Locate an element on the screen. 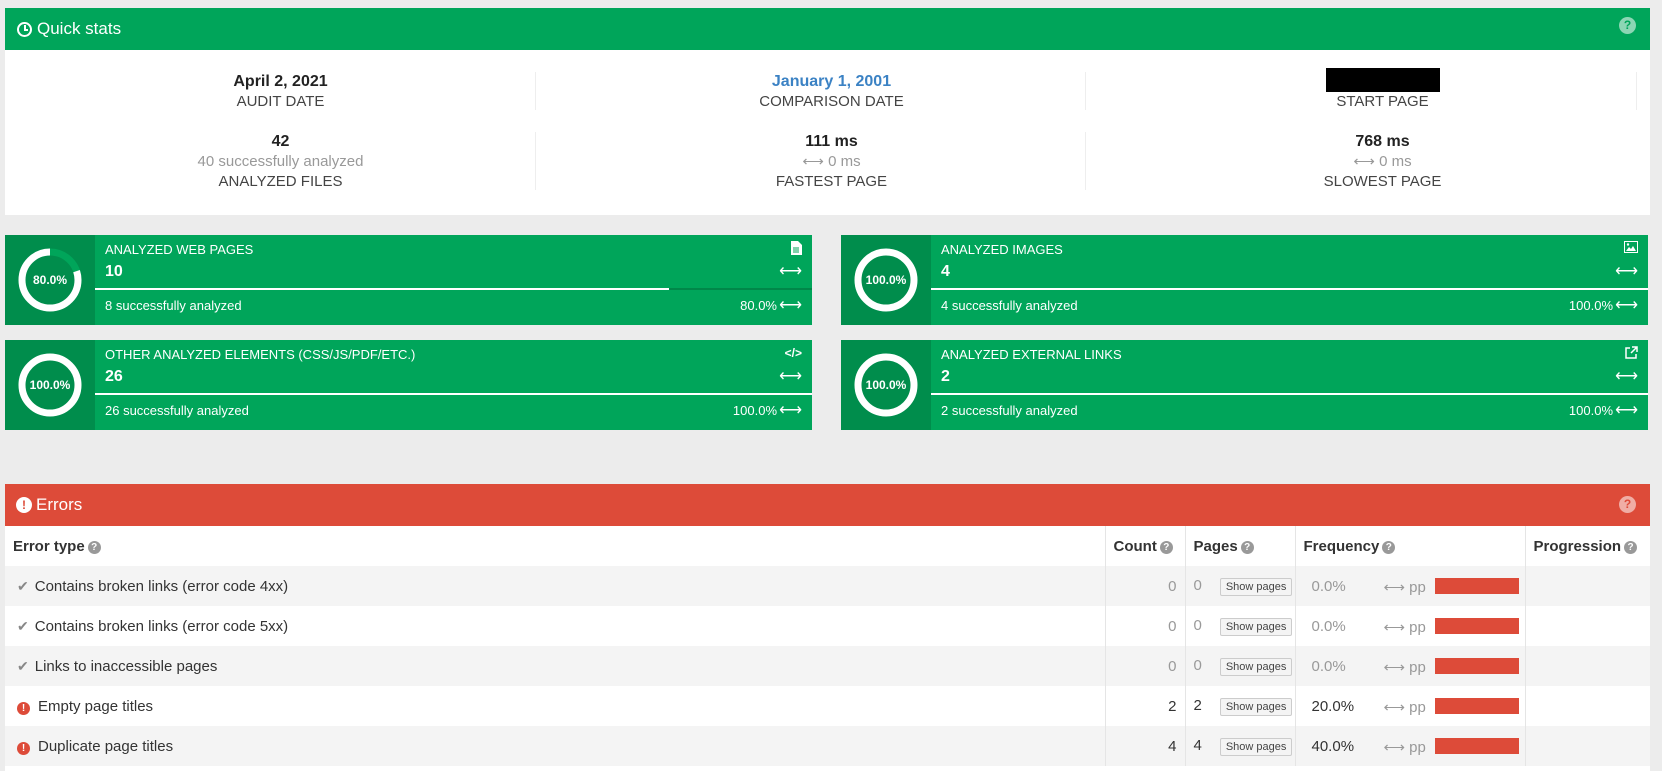 The image size is (1662, 771). box-count: 10 is located at coordinates (114, 271).